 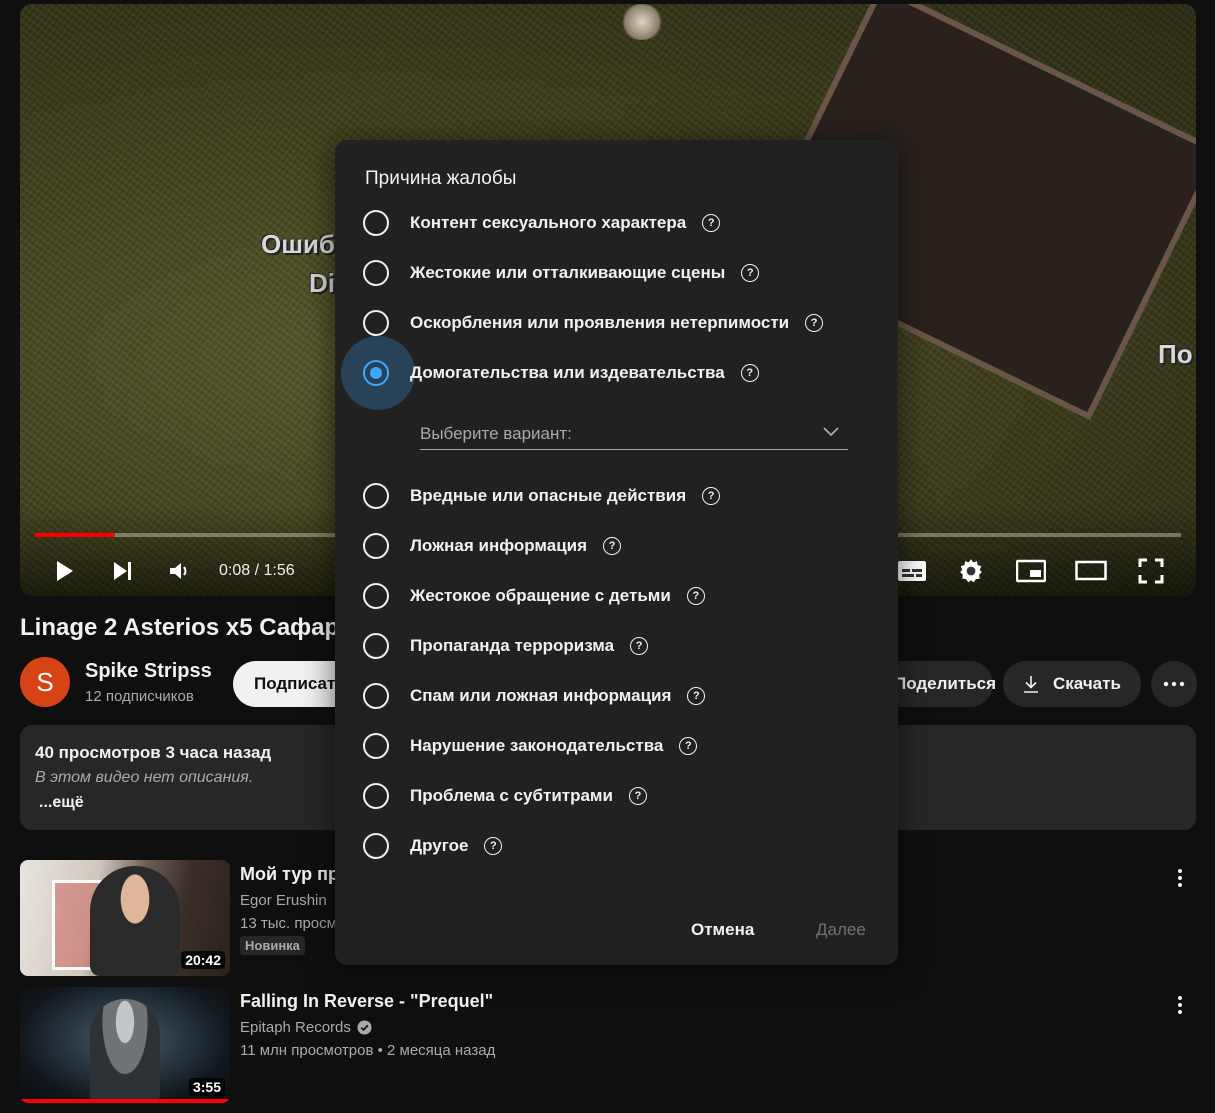 What do you see at coordinates (512, 645) in the screenshot?
I see `report-option-label: Пропаганда терроризма` at bounding box center [512, 645].